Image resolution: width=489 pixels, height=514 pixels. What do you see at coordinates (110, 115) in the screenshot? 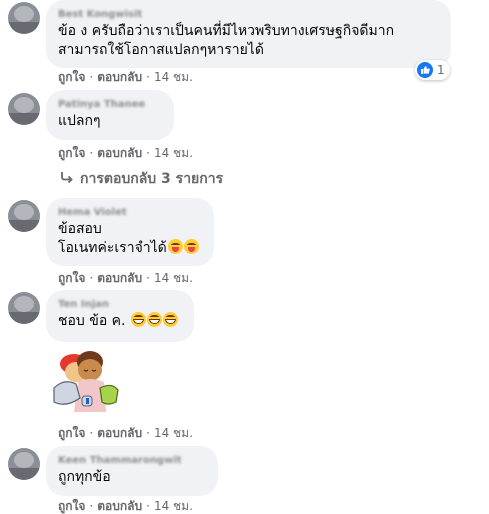
I see `comment-bubble: Patinya Thanee แปลกๆ` at bounding box center [110, 115].